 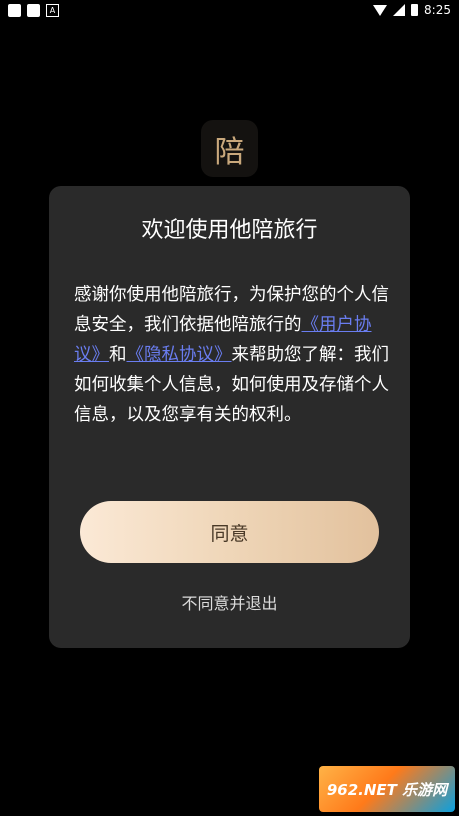 What do you see at coordinates (415, 10) in the screenshot?
I see `battery-icon` at bounding box center [415, 10].